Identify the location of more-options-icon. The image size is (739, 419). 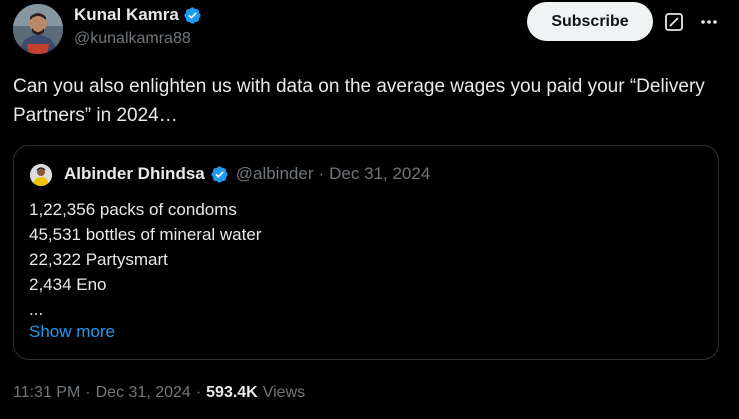
(709, 22).